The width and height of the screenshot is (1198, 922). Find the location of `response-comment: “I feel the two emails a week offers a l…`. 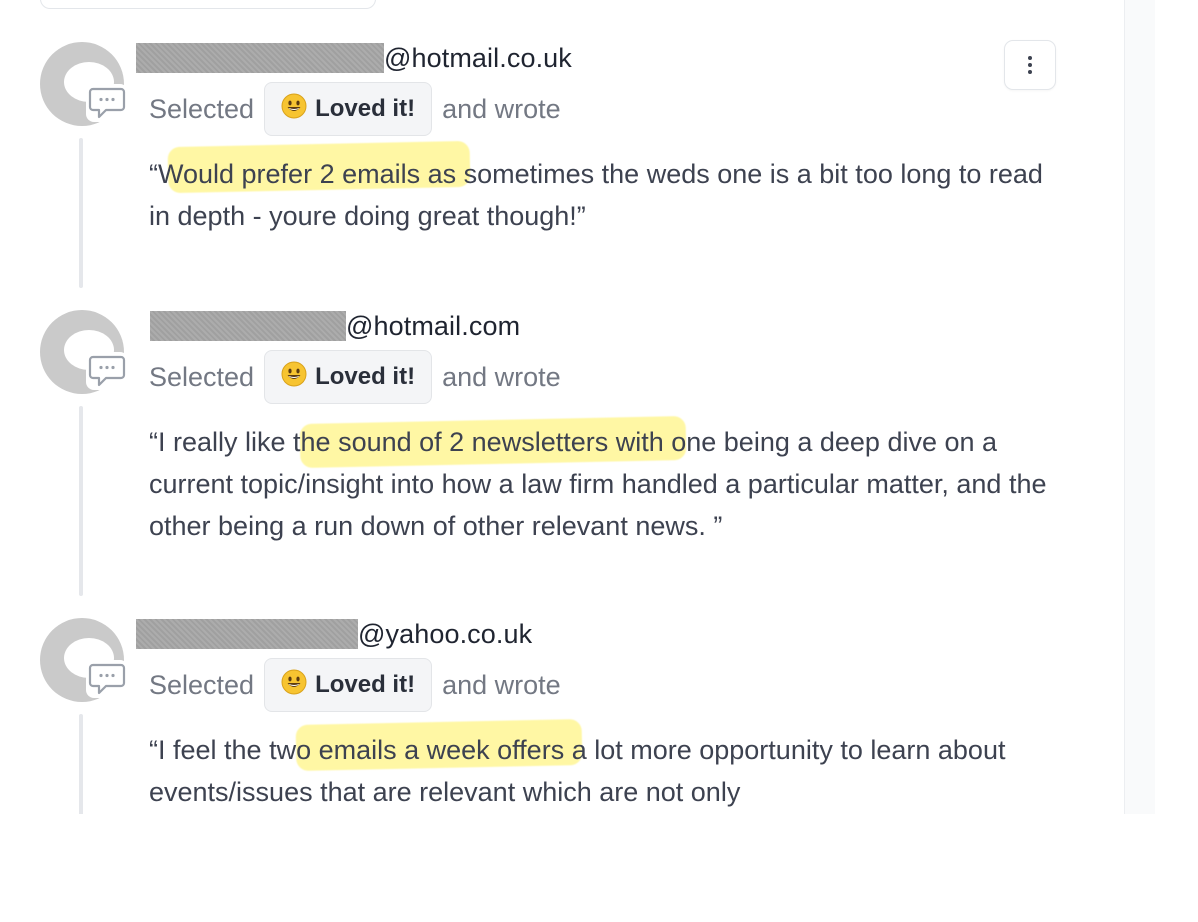

response-comment: “I feel the two emails a week offers a l… is located at coordinates (577, 771).